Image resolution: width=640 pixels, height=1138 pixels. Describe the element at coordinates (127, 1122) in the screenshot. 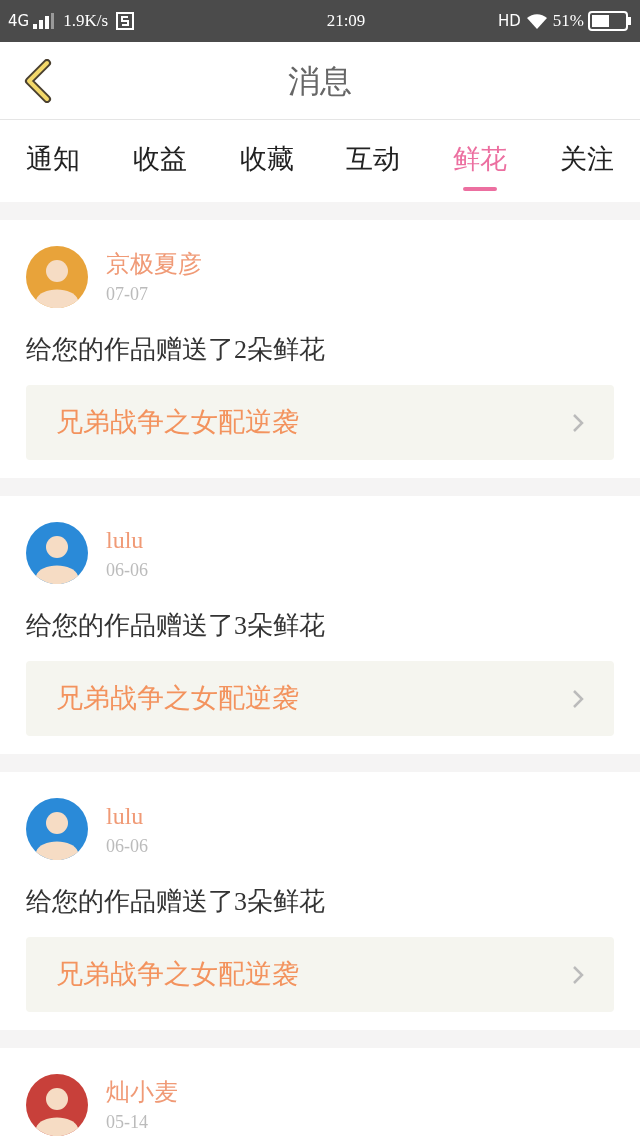

I see `message-date: 05-14` at that location.